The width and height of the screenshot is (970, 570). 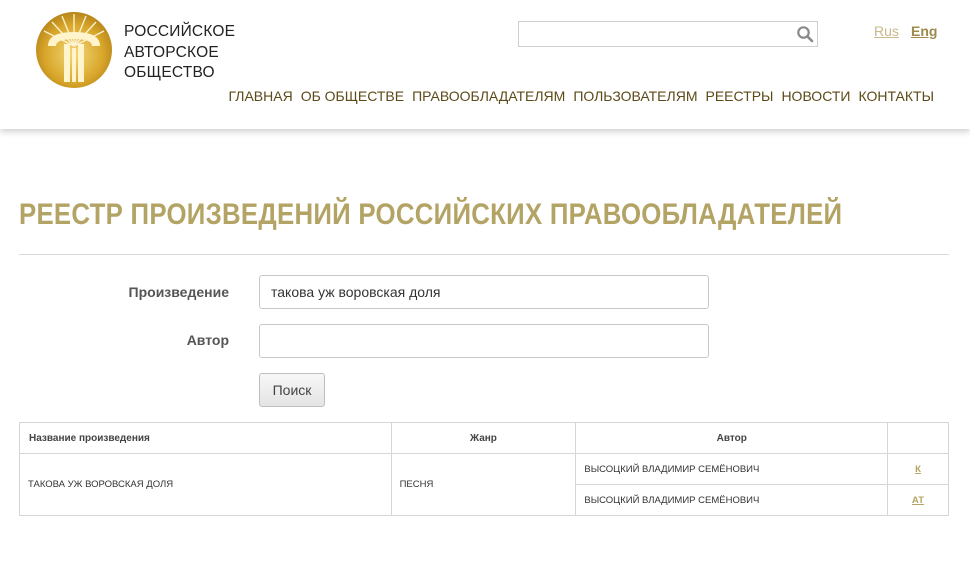 What do you see at coordinates (484, 292) in the screenshot?
I see `work-input` at bounding box center [484, 292].